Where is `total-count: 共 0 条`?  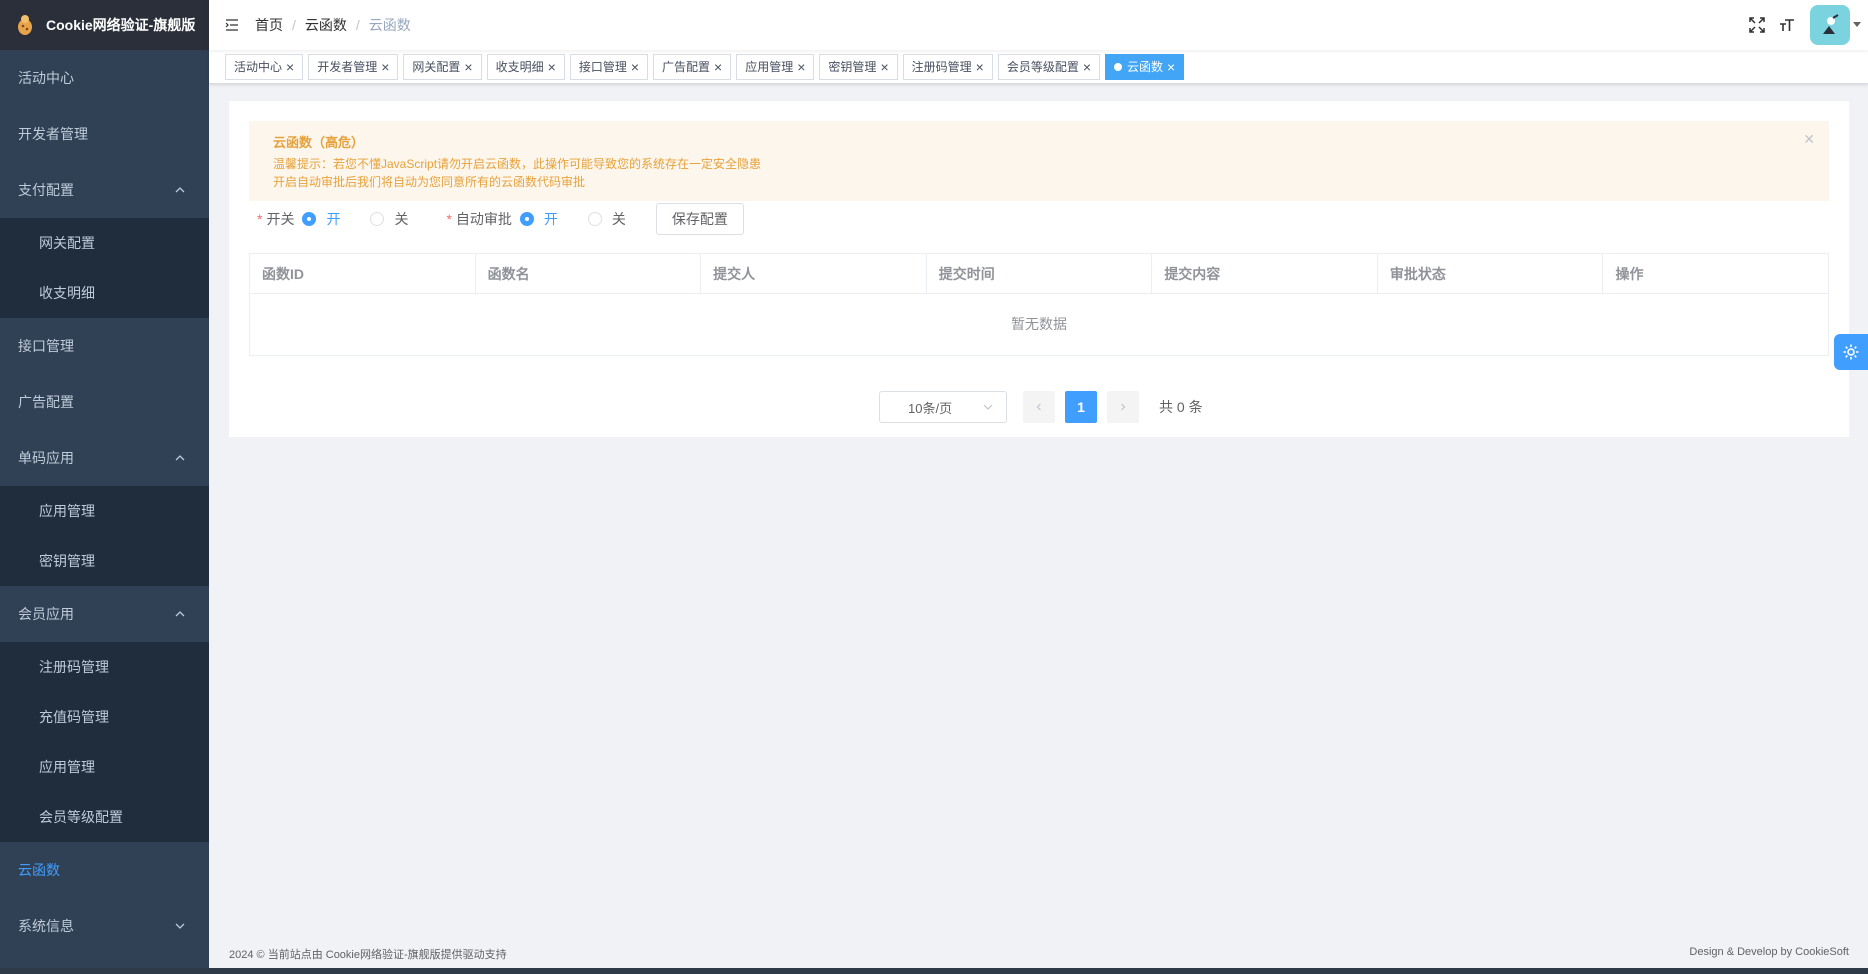 total-count: 共 0 条 is located at coordinates (1181, 407).